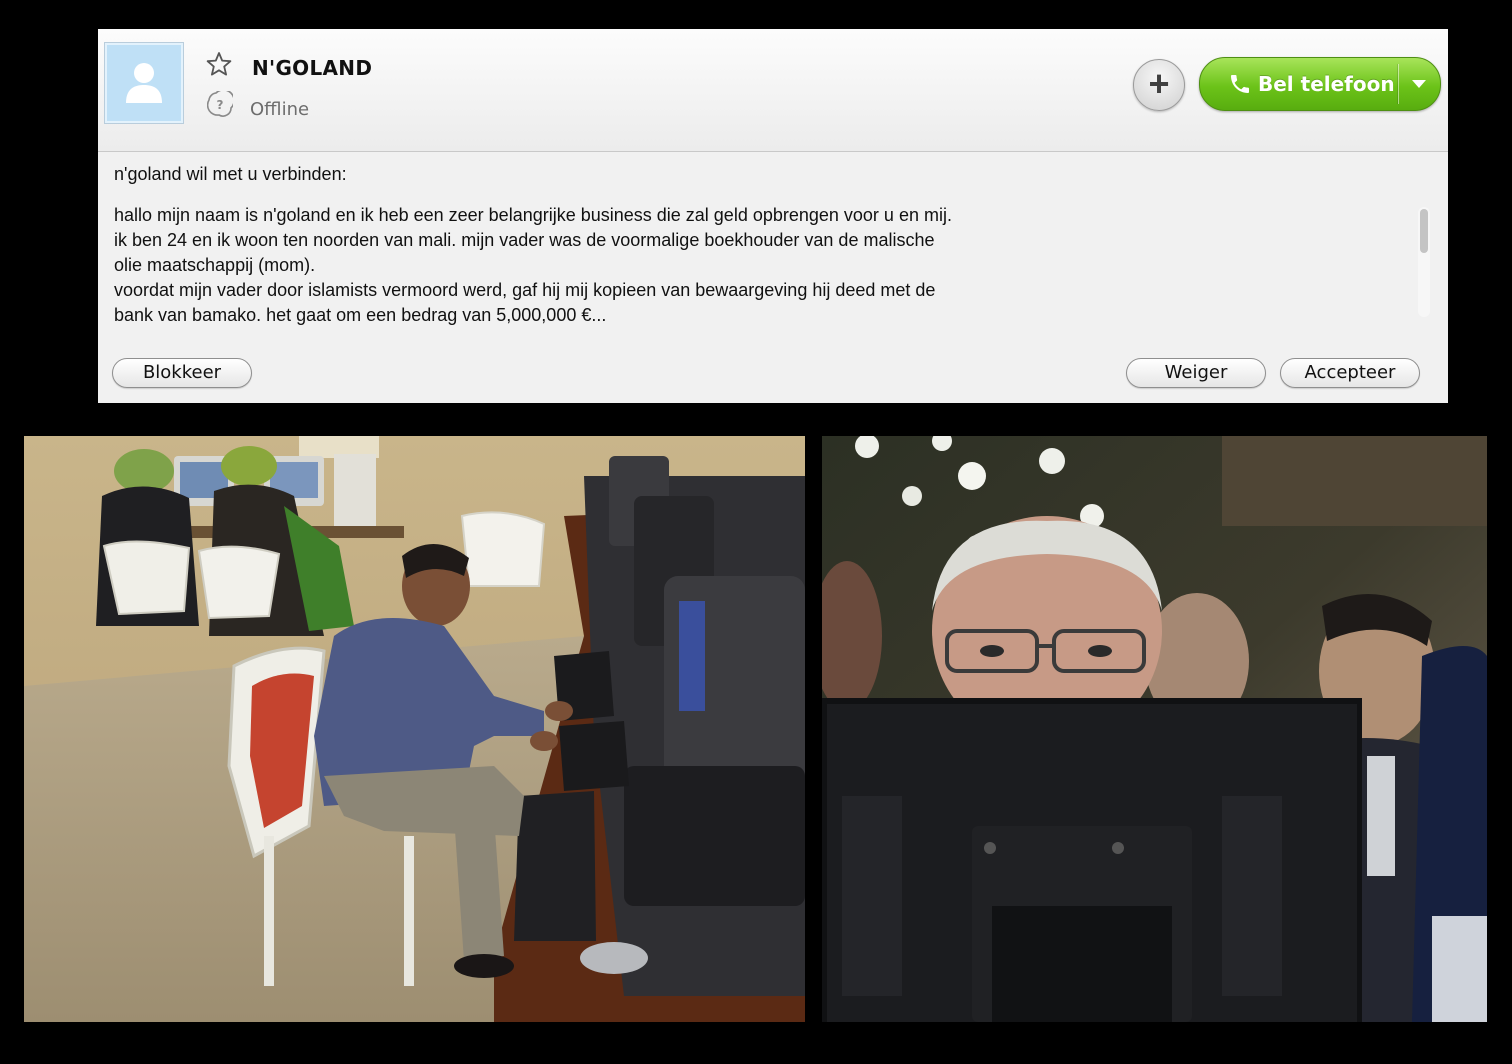  Describe the element at coordinates (1424, 231) in the screenshot. I see `message-scrollbar-thumb` at that location.